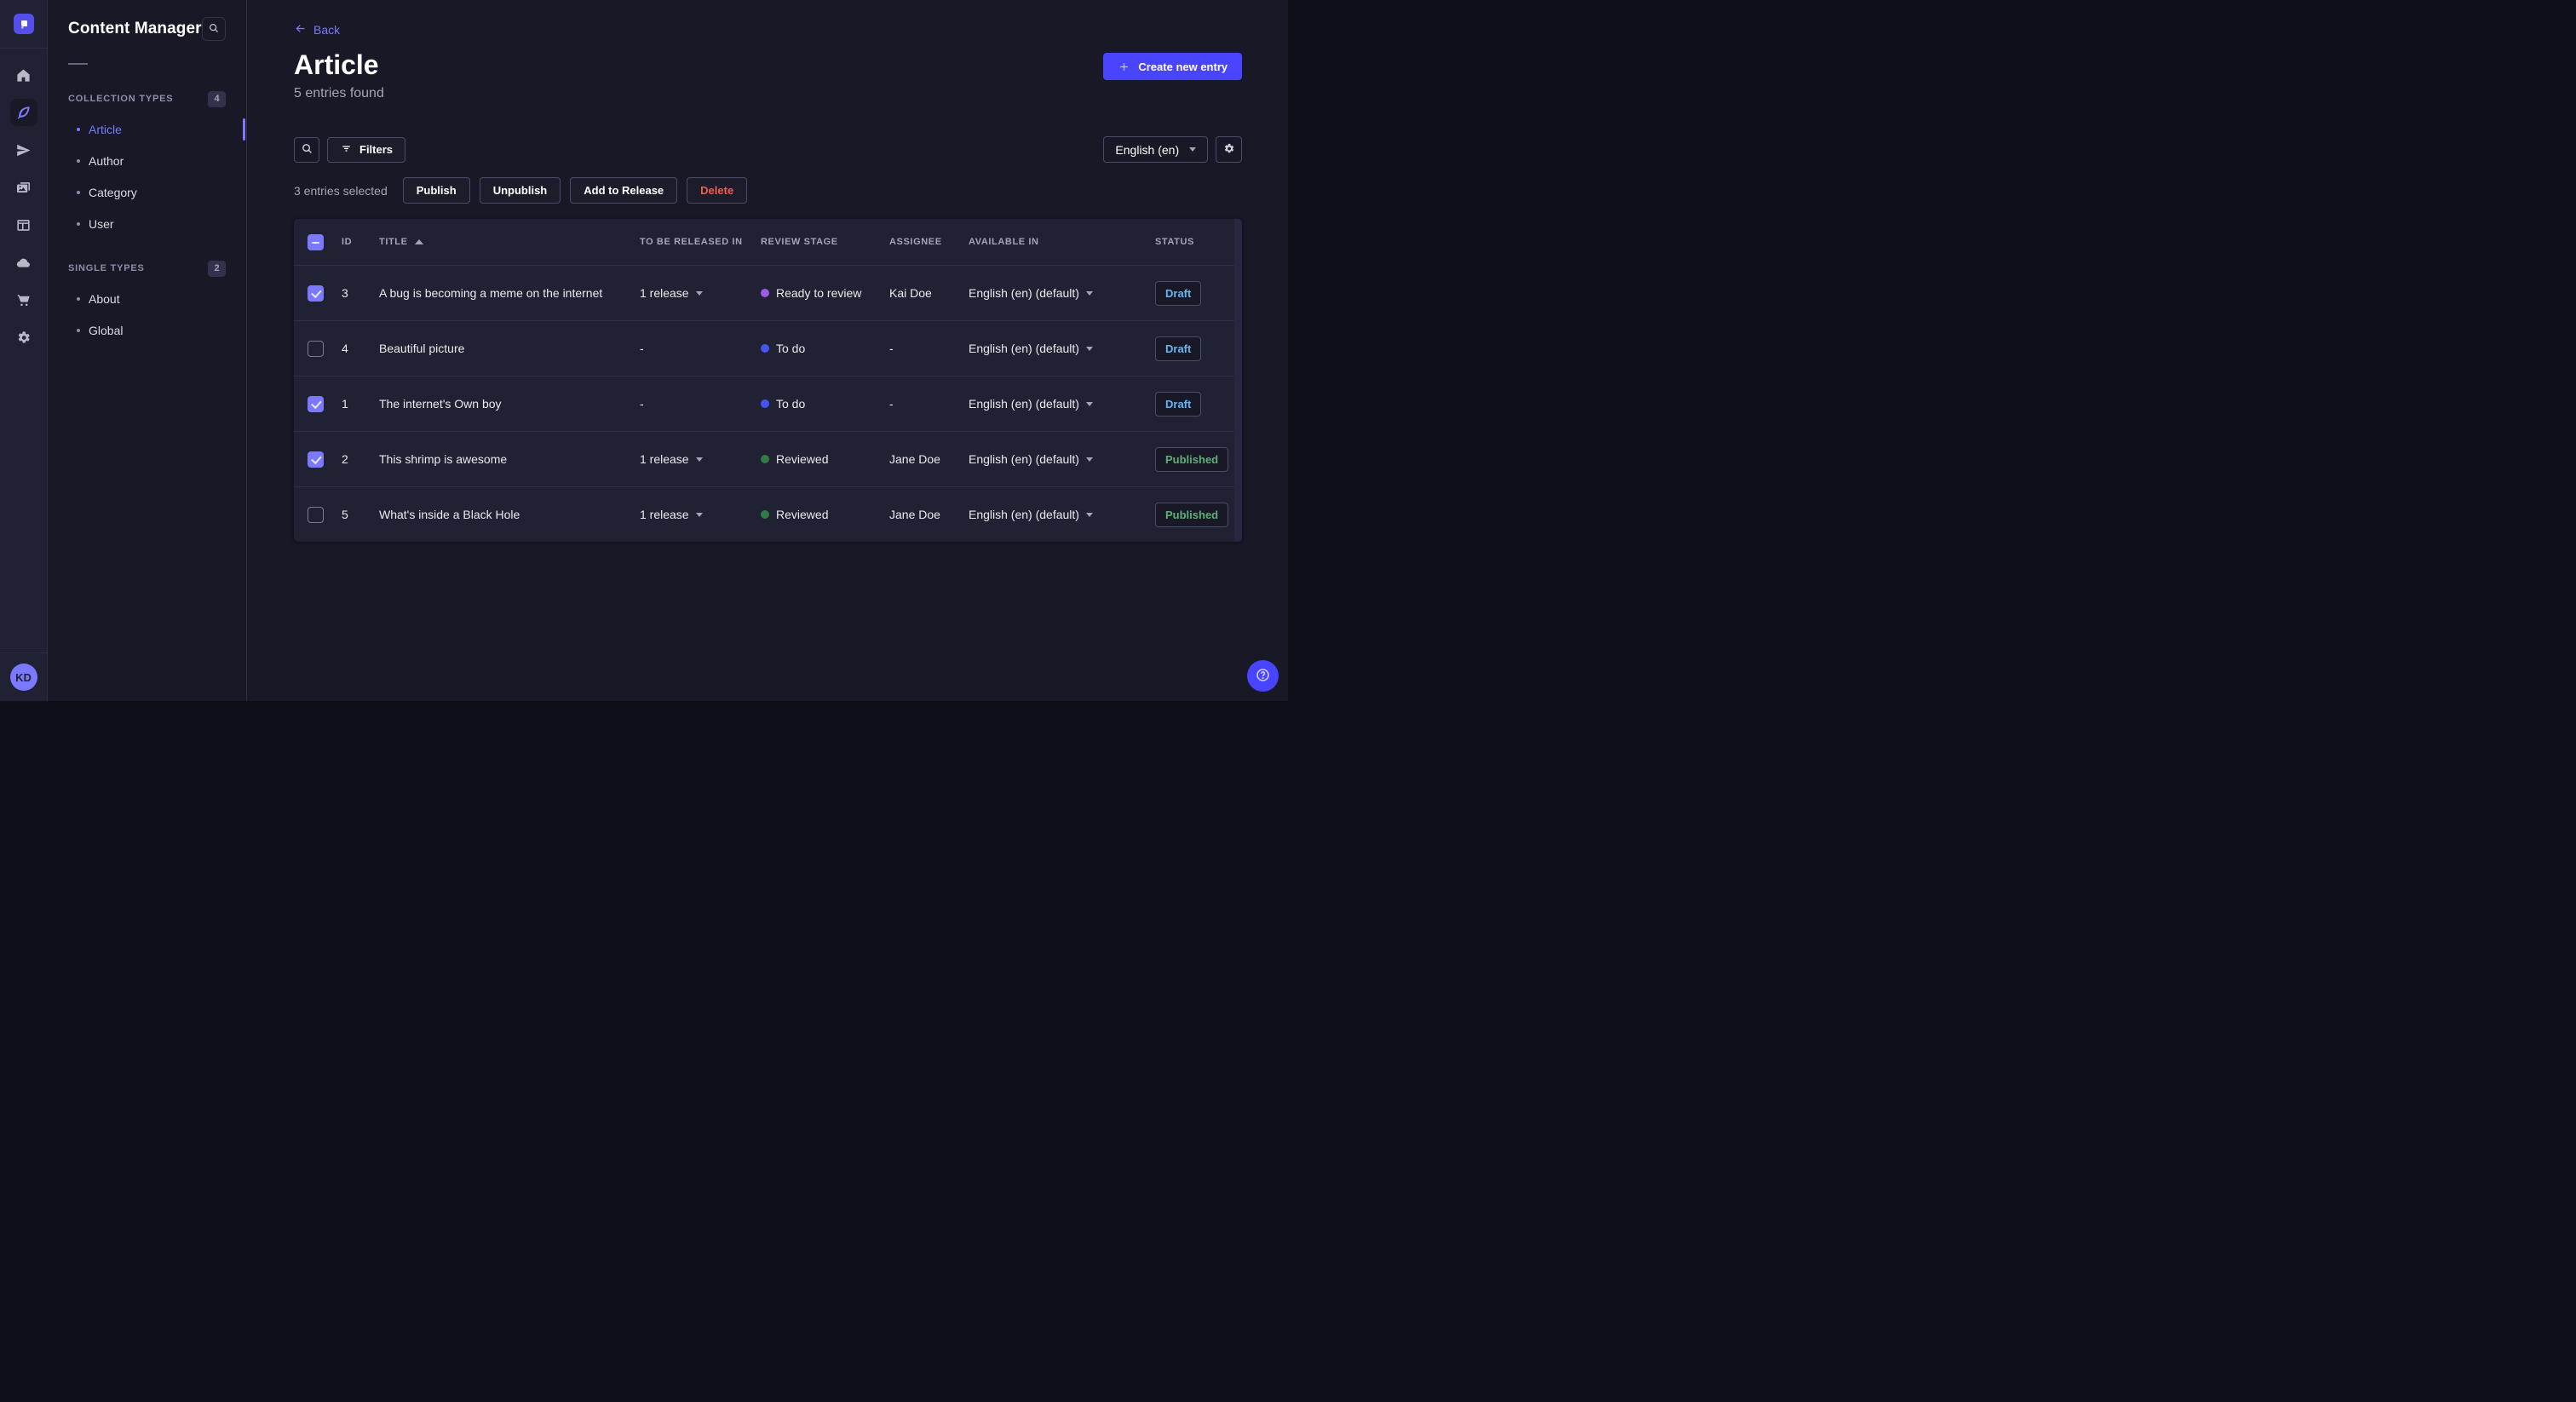 The width and height of the screenshot is (2576, 1402). I want to click on cell-assignee: Kai Doe, so click(911, 293).